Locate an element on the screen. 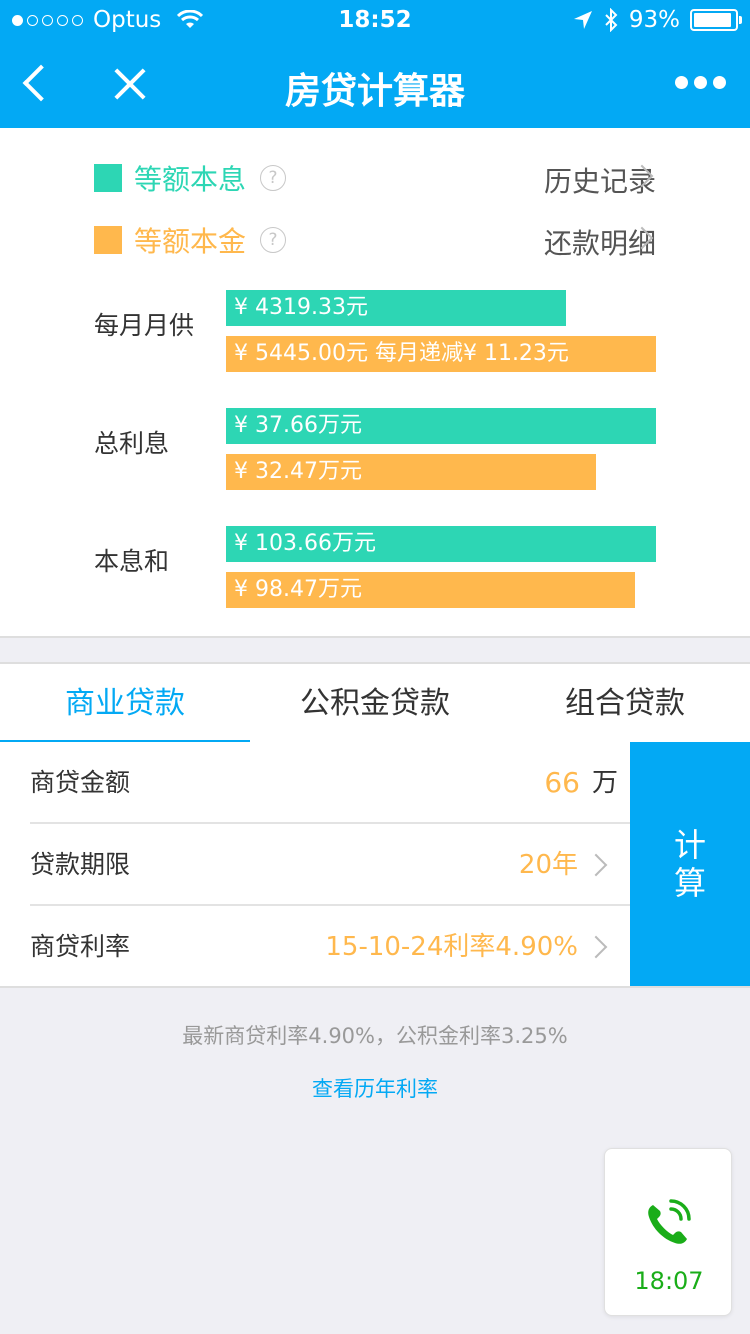 The height and width of the screenshot is (1334, 750). loan-term-value: 20年 is located at coordinates (548, 865).